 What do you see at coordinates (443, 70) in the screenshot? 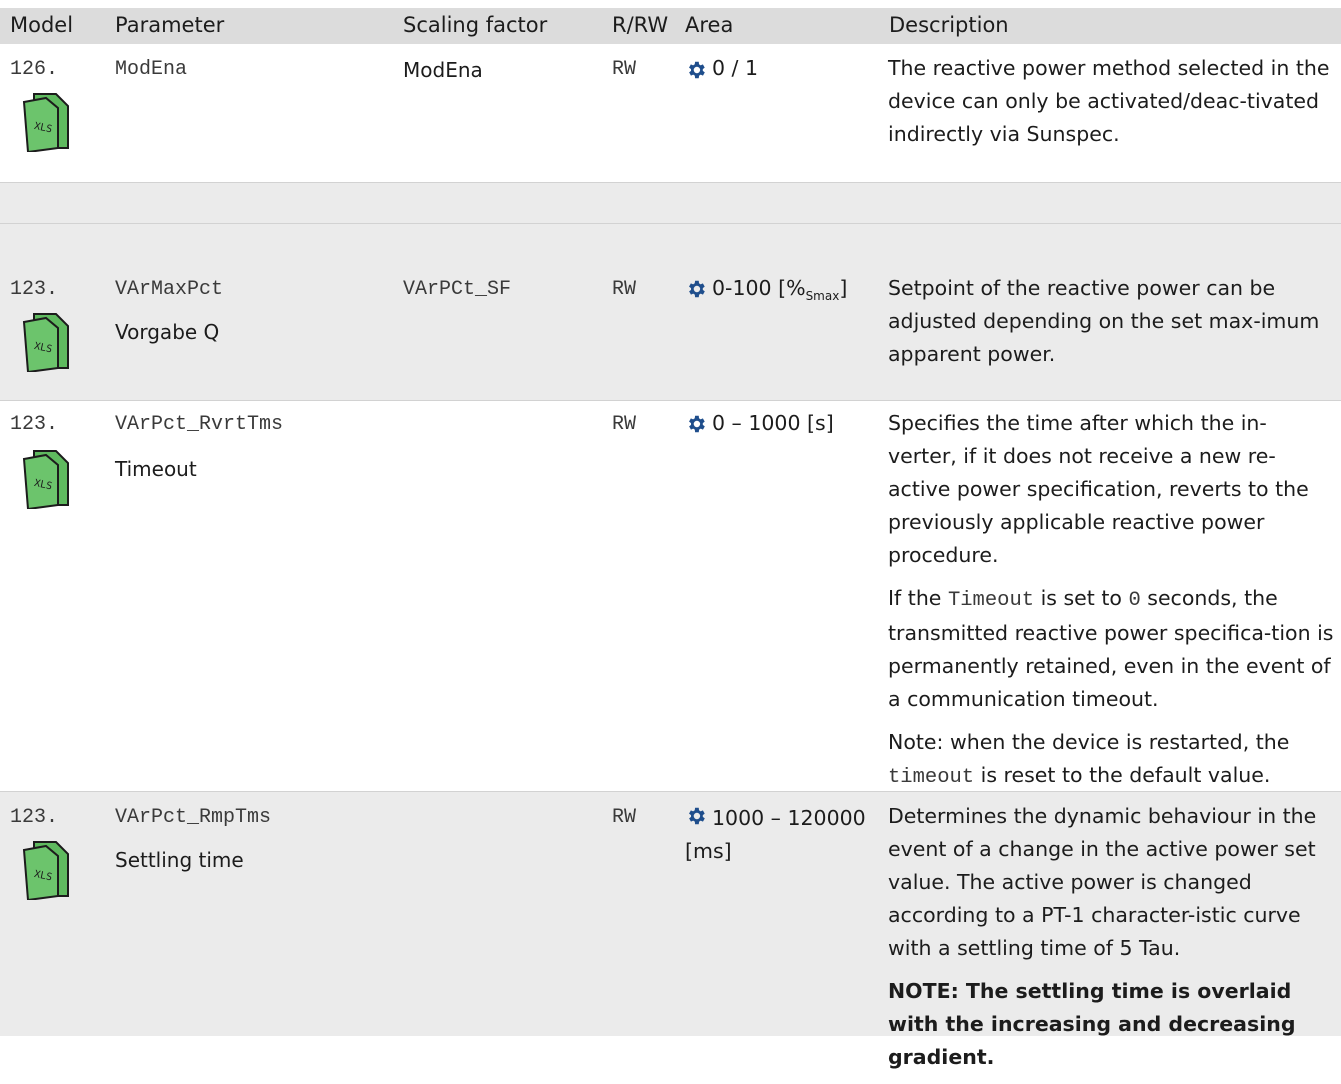
I see `scaling-factor: ModEna` at bounding box center [443, 70].